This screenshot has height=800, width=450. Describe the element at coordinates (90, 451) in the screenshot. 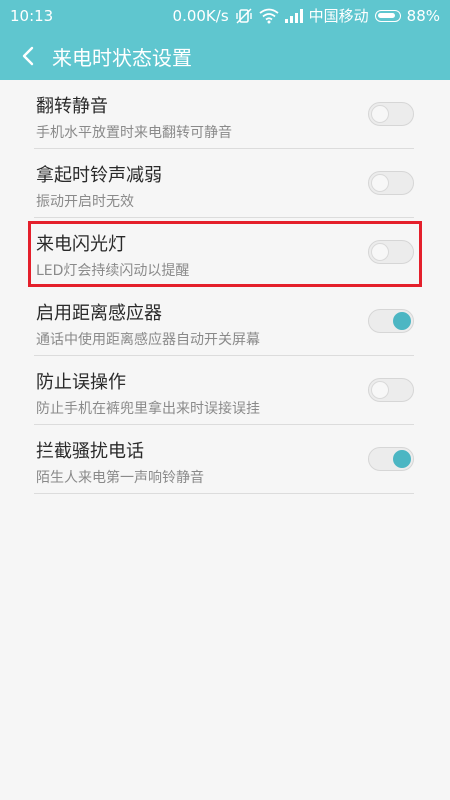

I see `setting-title: 拦截骚扰电话` at that location.